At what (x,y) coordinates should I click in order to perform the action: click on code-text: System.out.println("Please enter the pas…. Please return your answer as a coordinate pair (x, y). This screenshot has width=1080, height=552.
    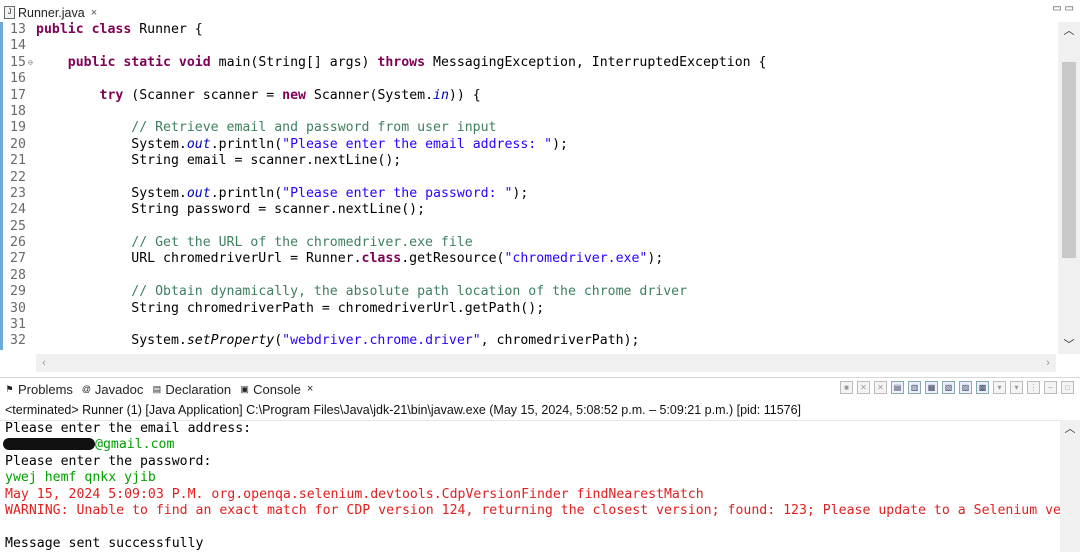
    Looking at the image, I should click on (282, 193).